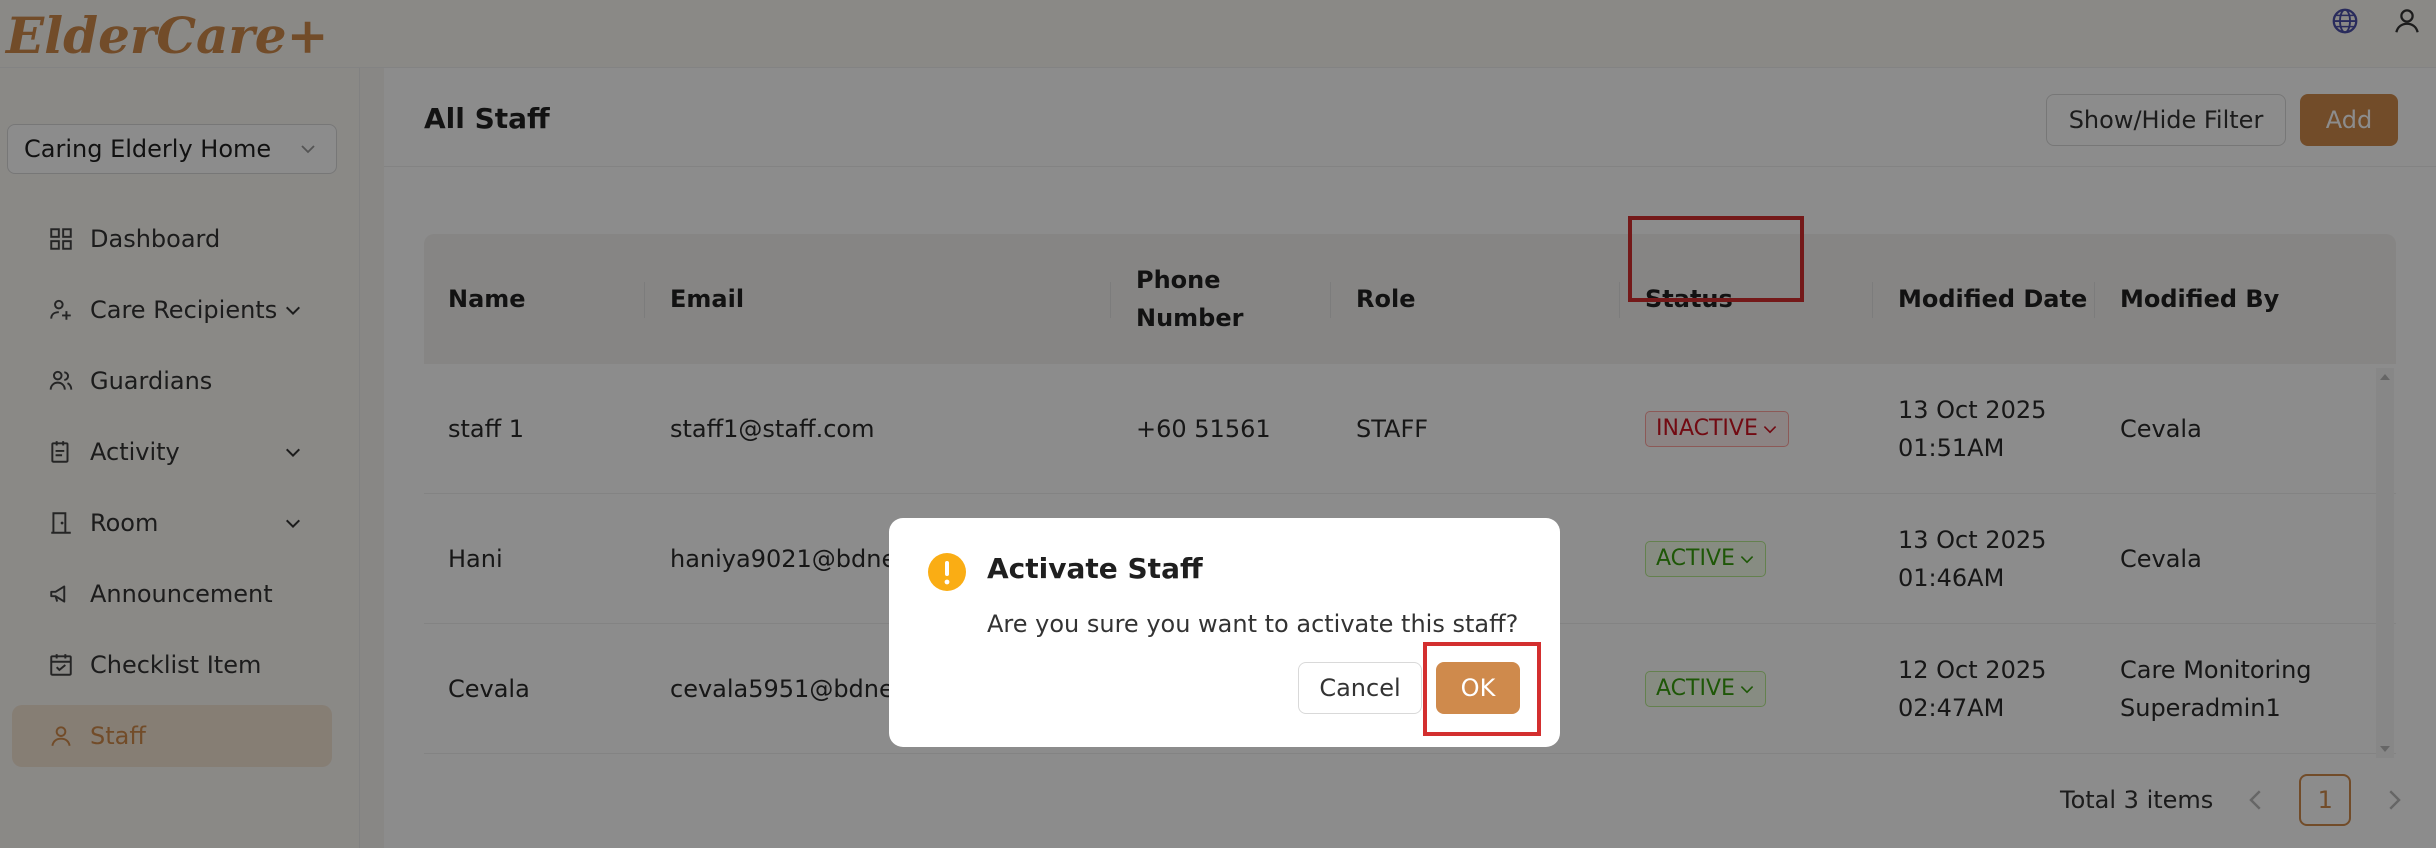 The height and width of the screenshot is (848, 2436). What do you see at coordinates (1095, 568) in the screenshot?
I see `dialog-title: Activate Staff` at bounding box center [1095, 568].